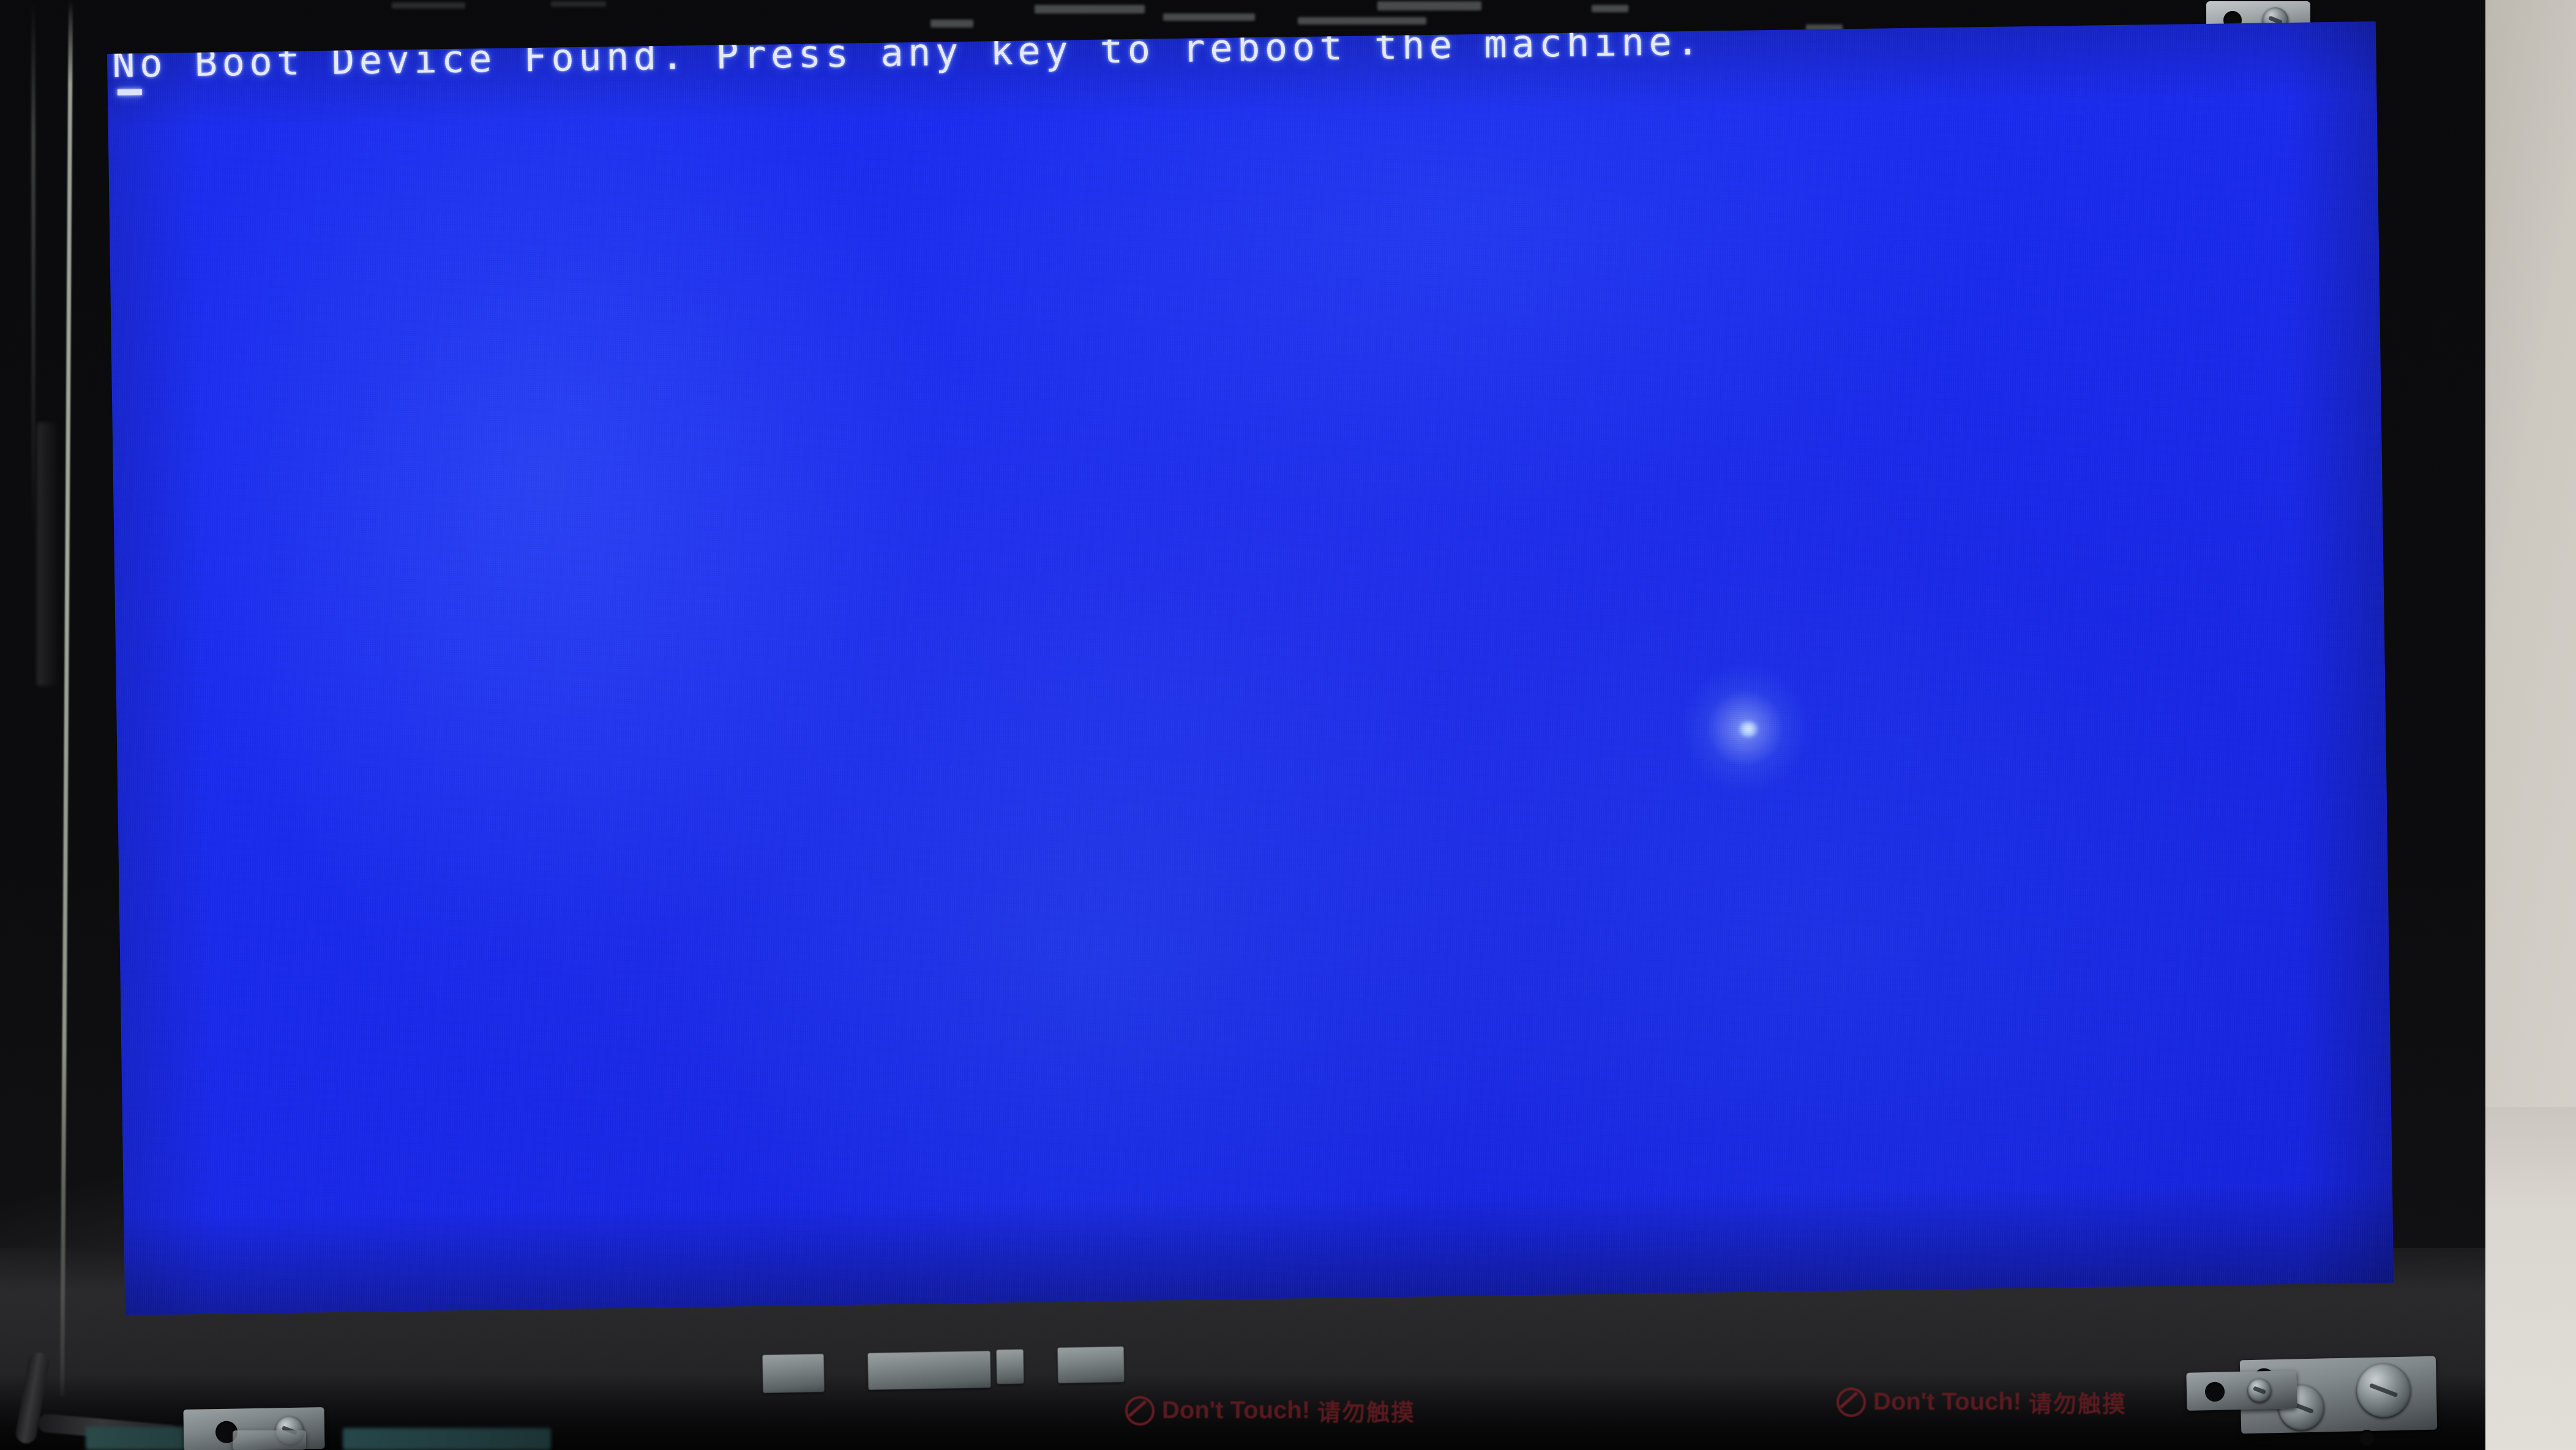 The image size is (2576, 1450). I want to click on dont-touch-label-2: Don't Touch! 请勿触摸, so click(1982, 1402).